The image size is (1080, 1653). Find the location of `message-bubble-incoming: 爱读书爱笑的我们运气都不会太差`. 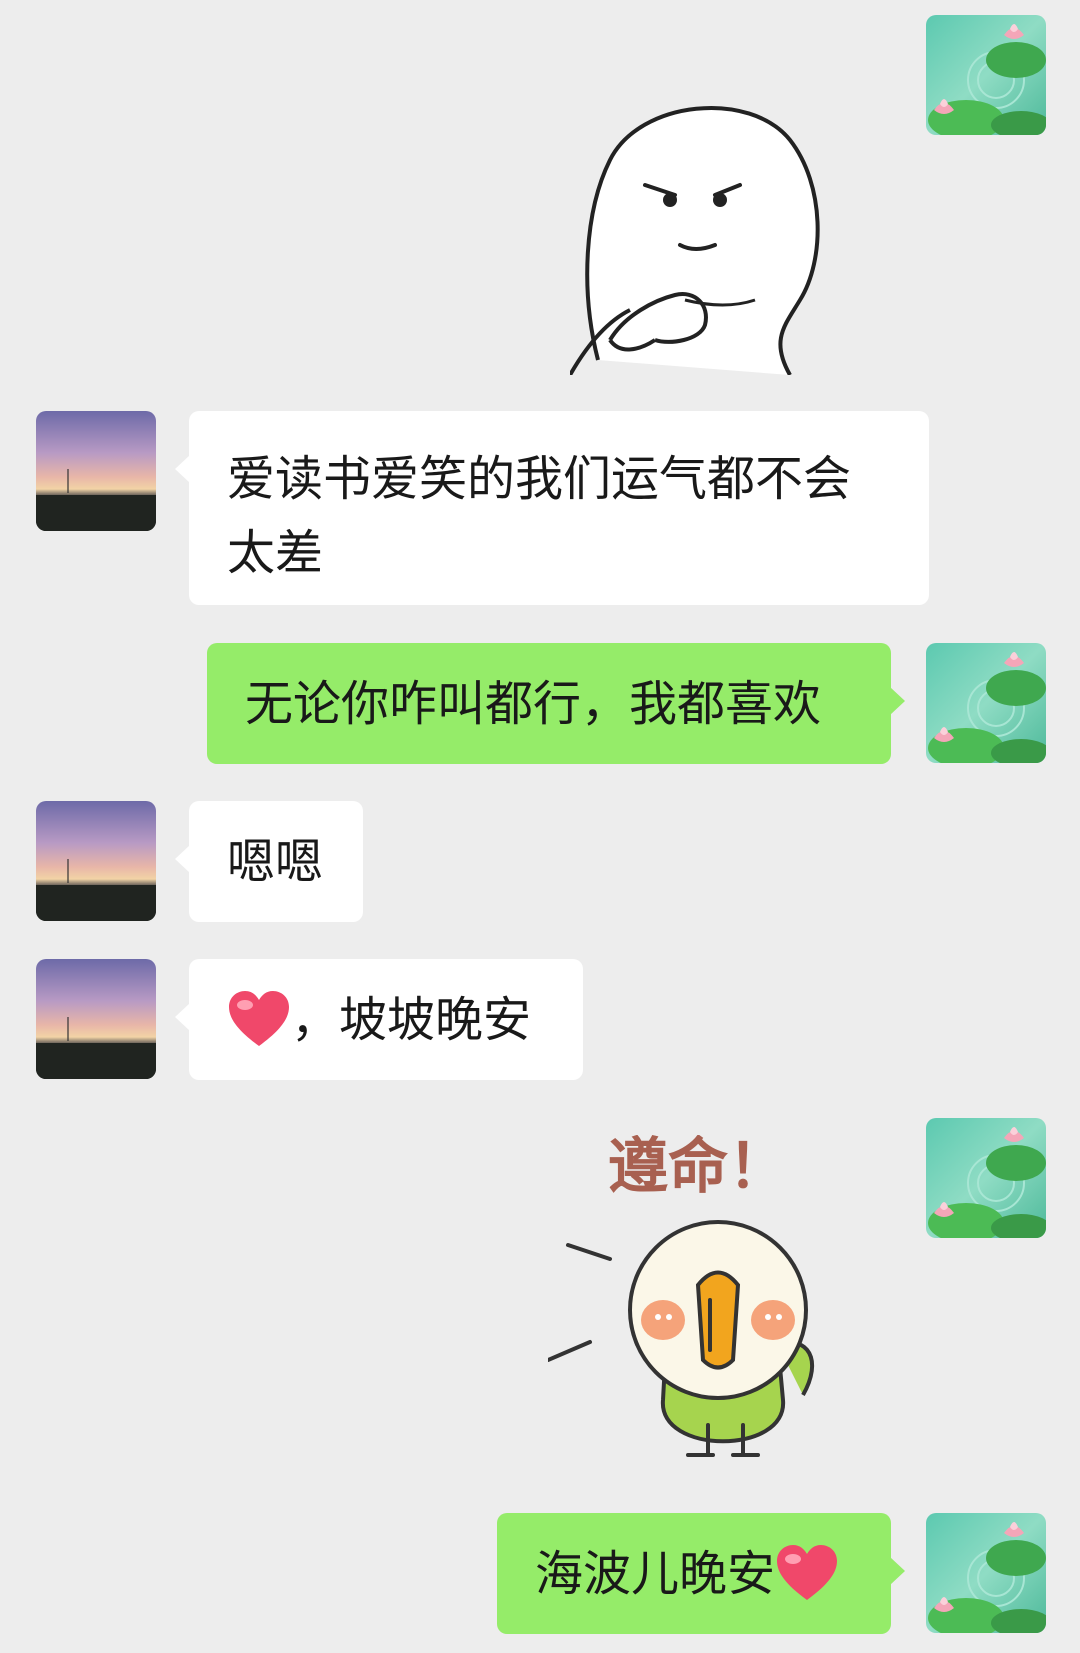

message-bubble-incoming: 爱读书爱笑的我们运气都不会太差 is located at coordinates (552, 508).